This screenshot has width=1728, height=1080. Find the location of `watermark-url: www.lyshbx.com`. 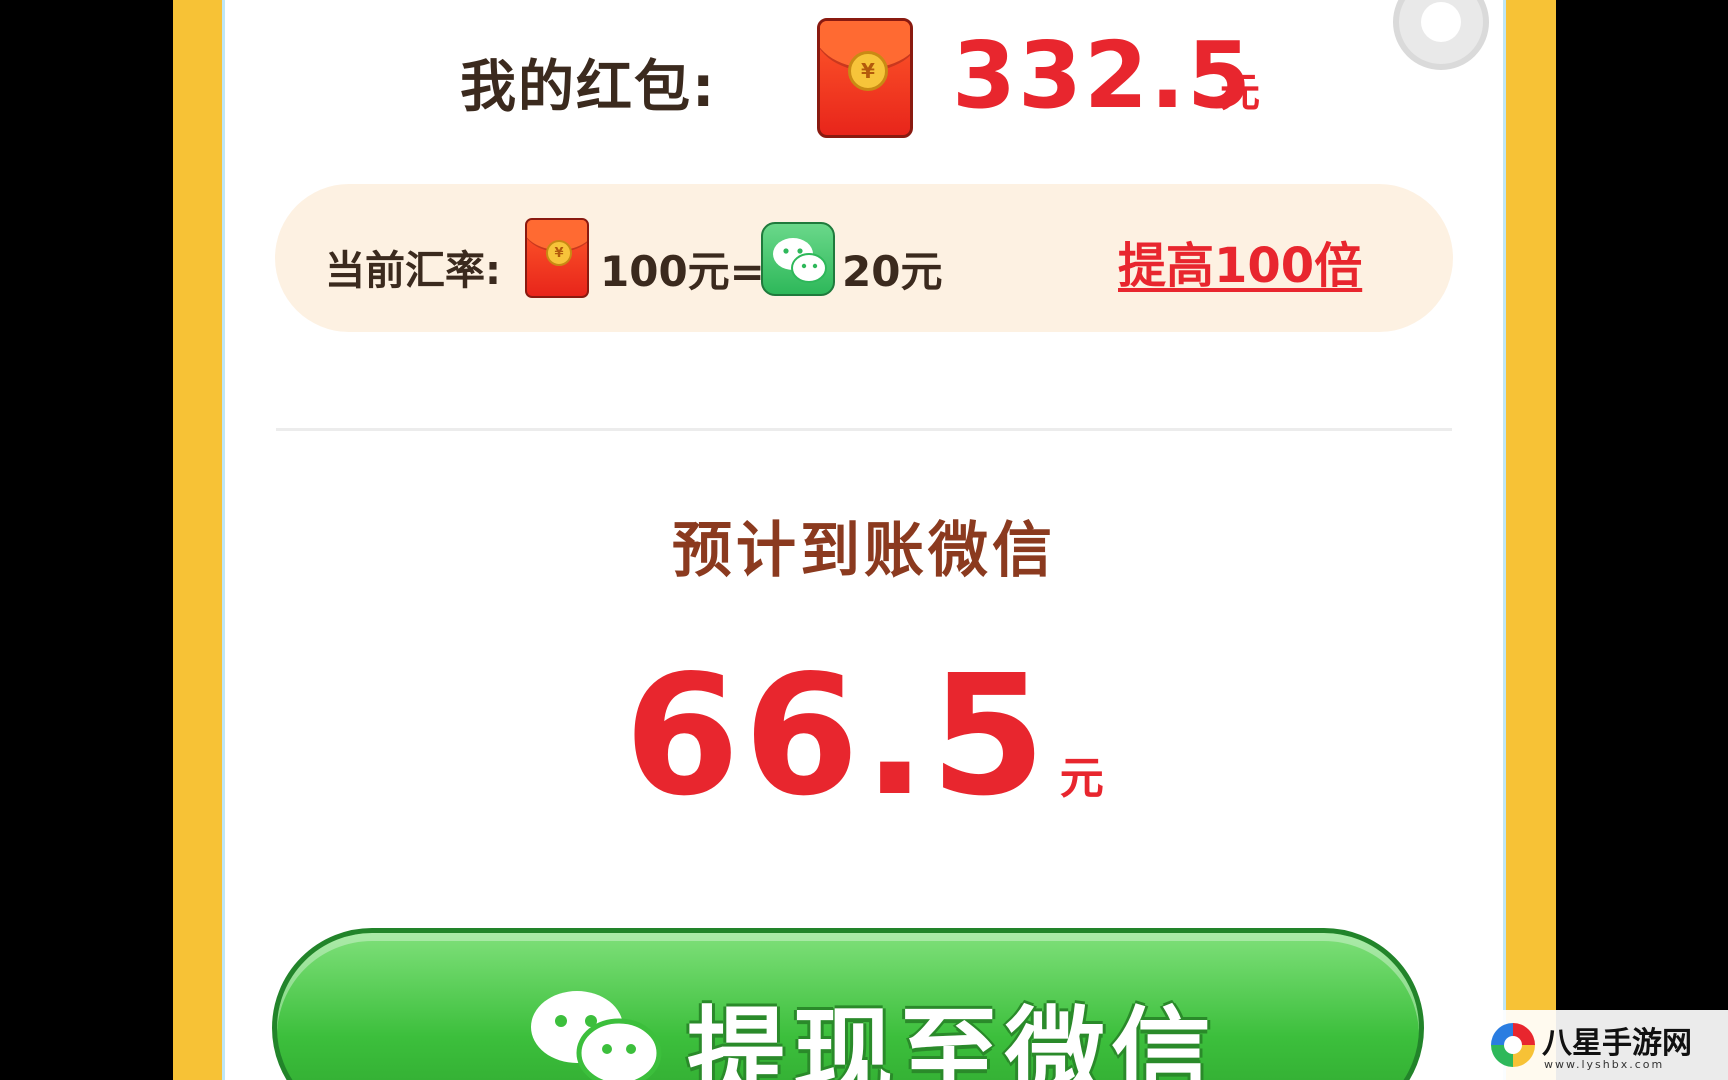

watermark-url: www.lyshbx.com is located at coordinates (1604, 1064).